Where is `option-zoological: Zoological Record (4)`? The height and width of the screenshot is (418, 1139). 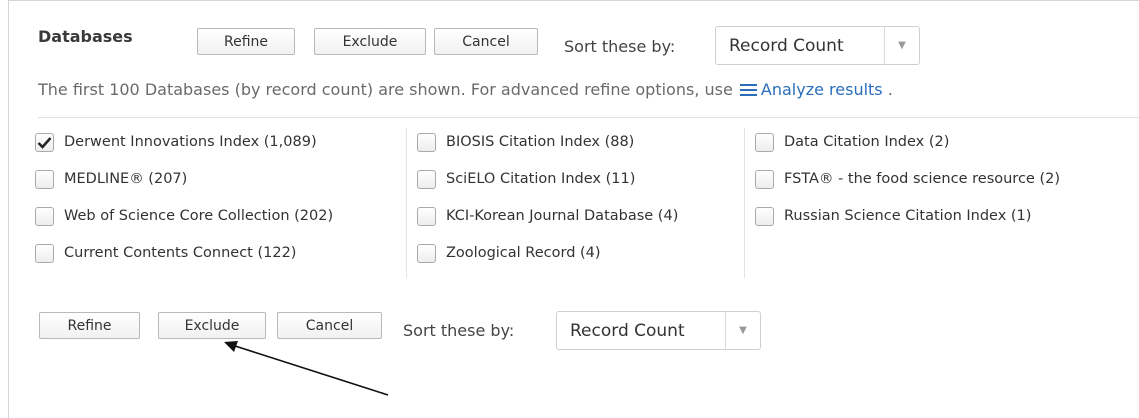
option-zoological: Zoological Record (4) is located at coordinates (509, 253).